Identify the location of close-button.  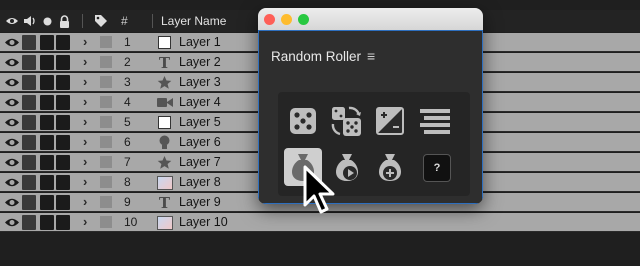
(269, 19).